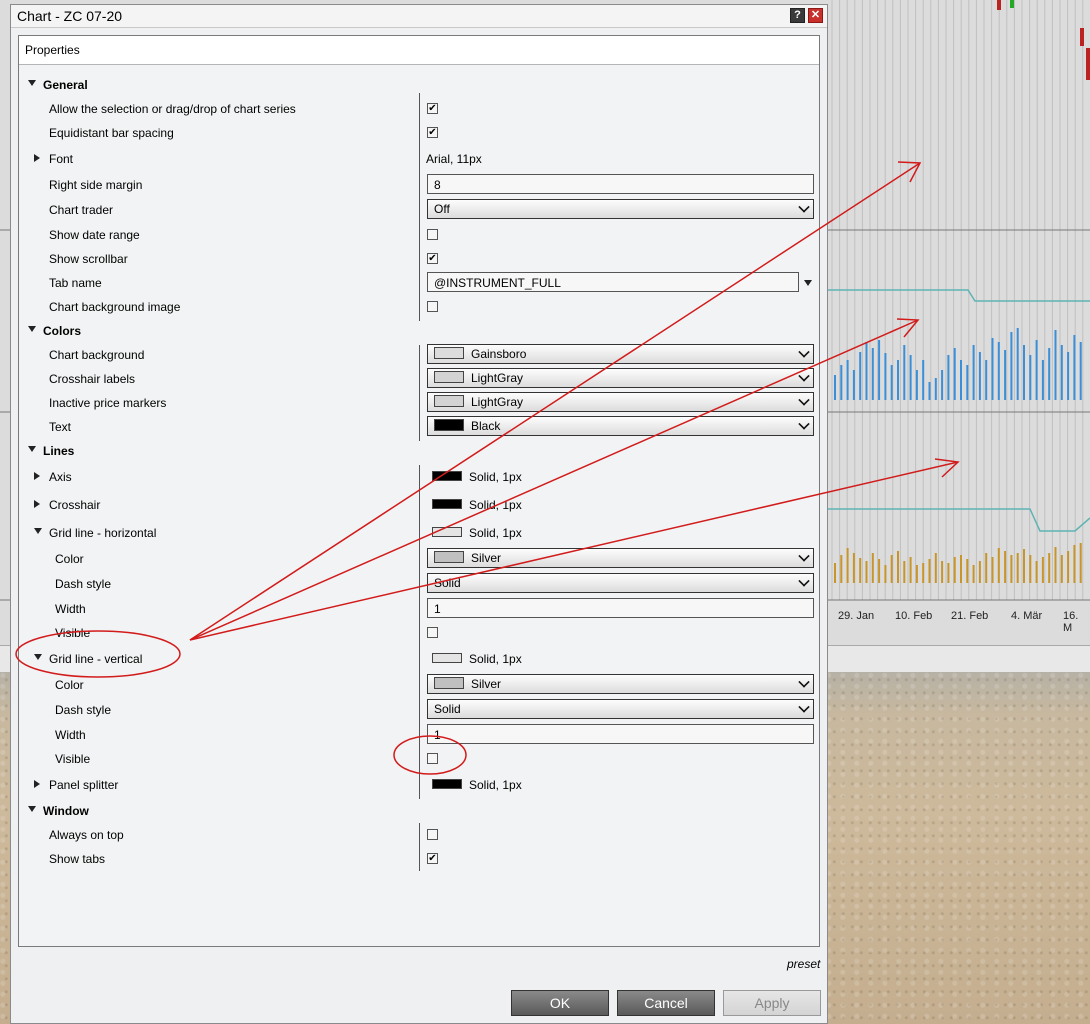  Describe the element at coordinates (83, 710) in the screenshot. I see `property-label: Dash style` at that location.